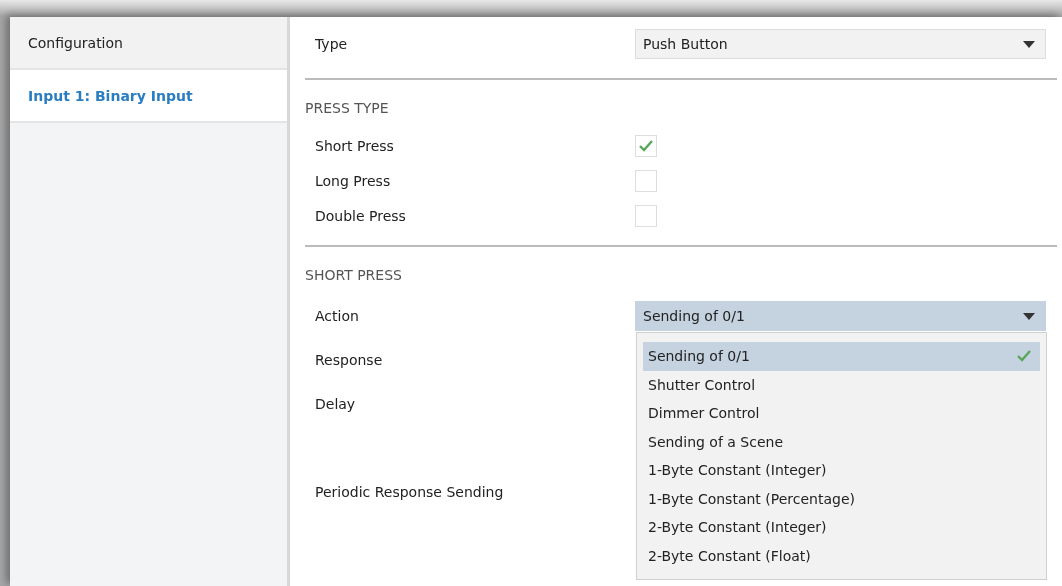  Describe the element at coordinates (841, 498) in the screenshot. I see `dropdown-option: 1-Byte Constant (Percentage)` at that location.